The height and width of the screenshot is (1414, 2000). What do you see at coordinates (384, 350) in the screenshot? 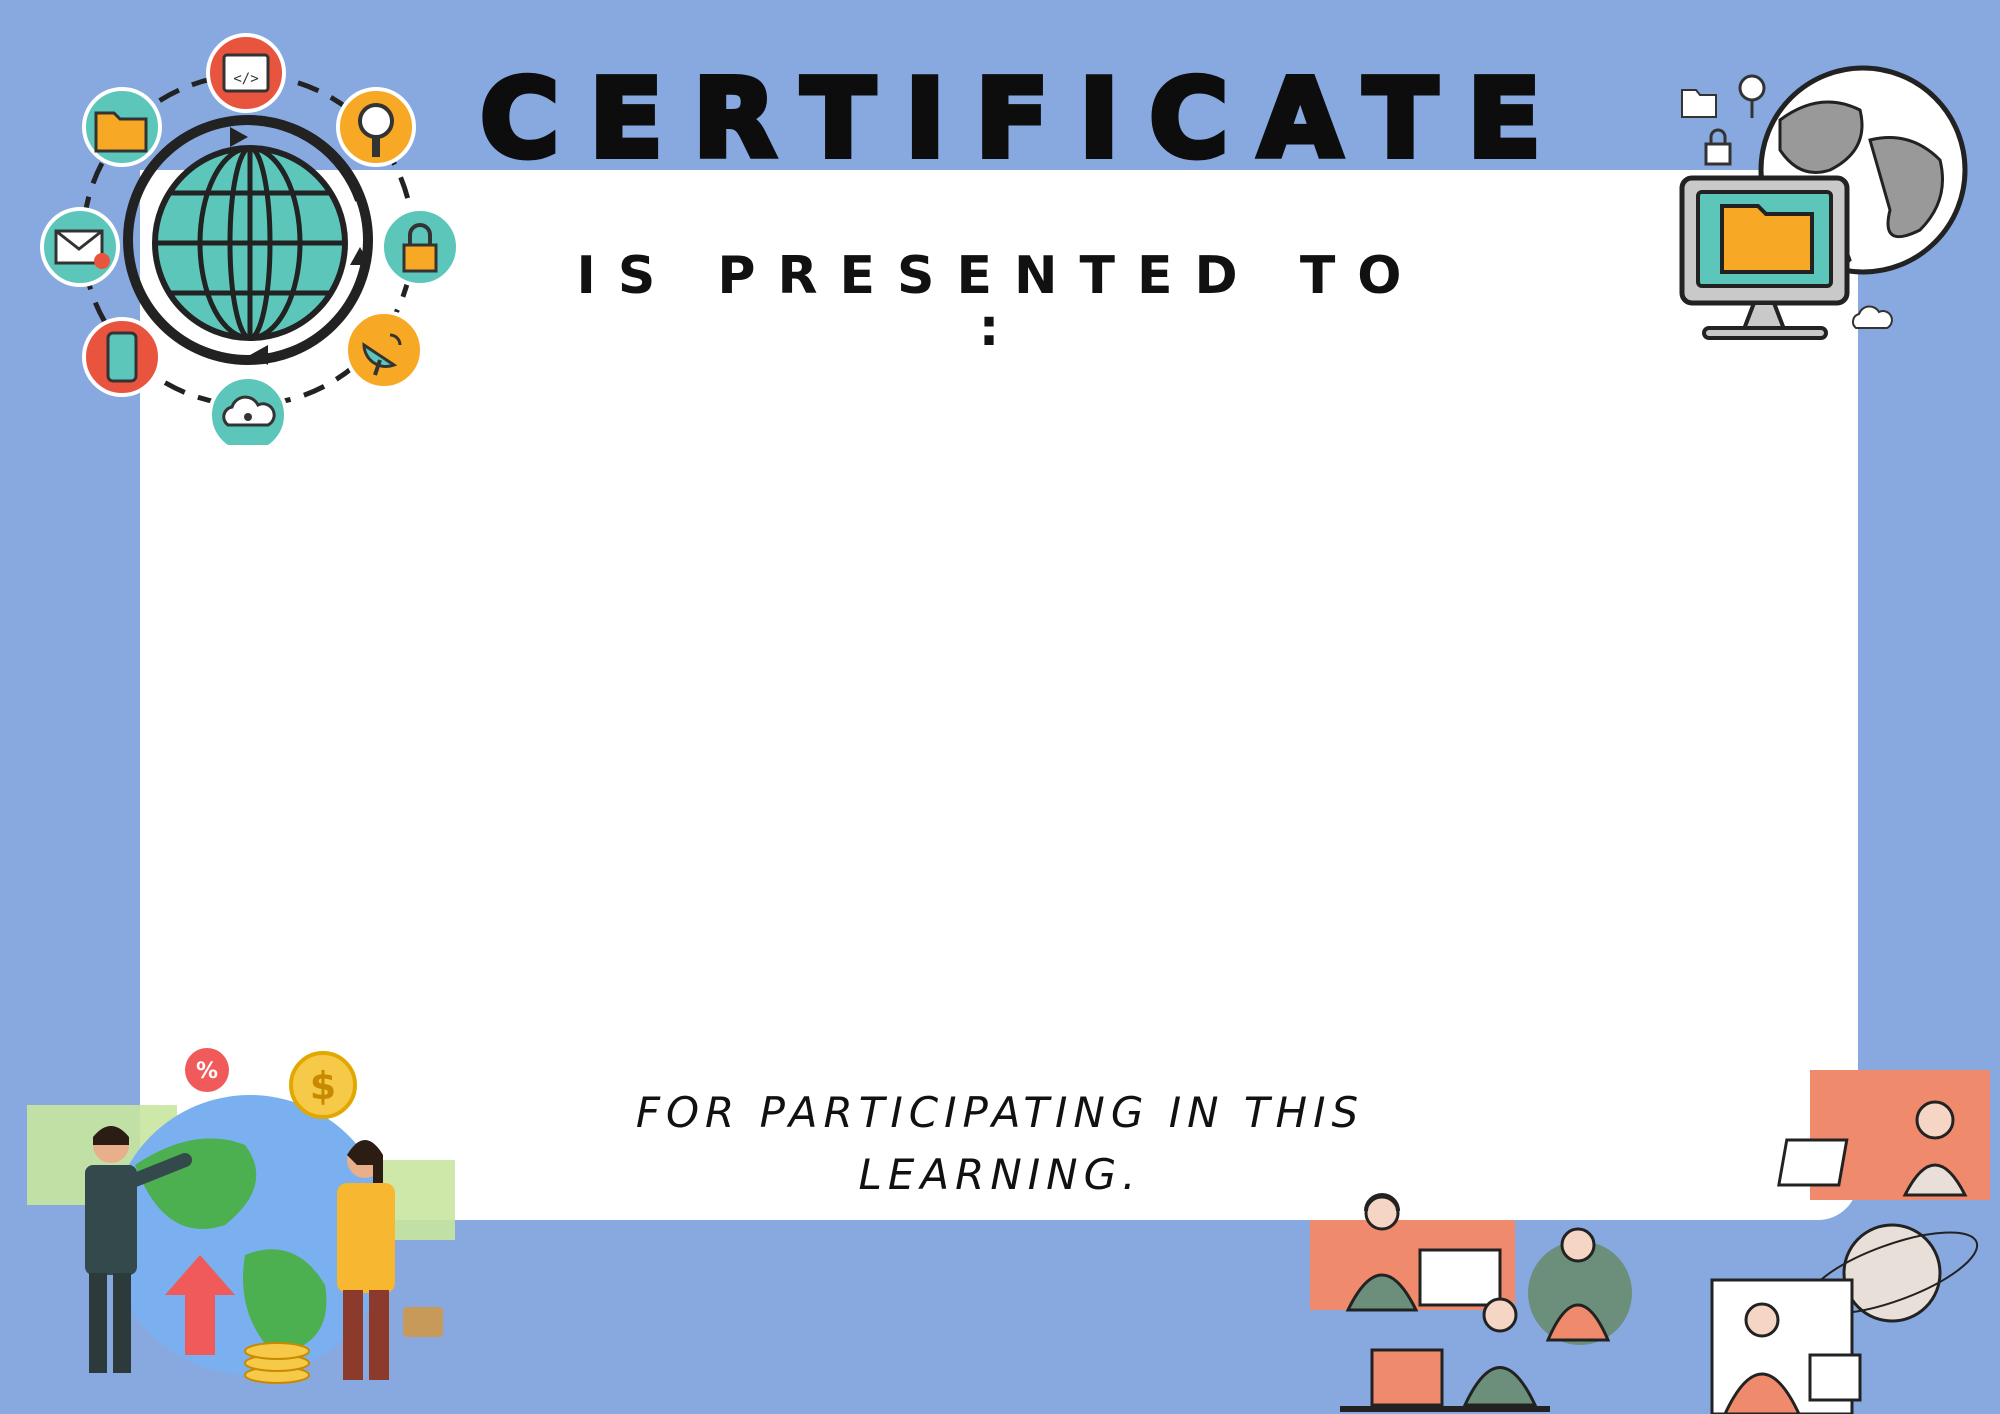
I see `satellite-dish-icon` at bounding box center [384, 350].